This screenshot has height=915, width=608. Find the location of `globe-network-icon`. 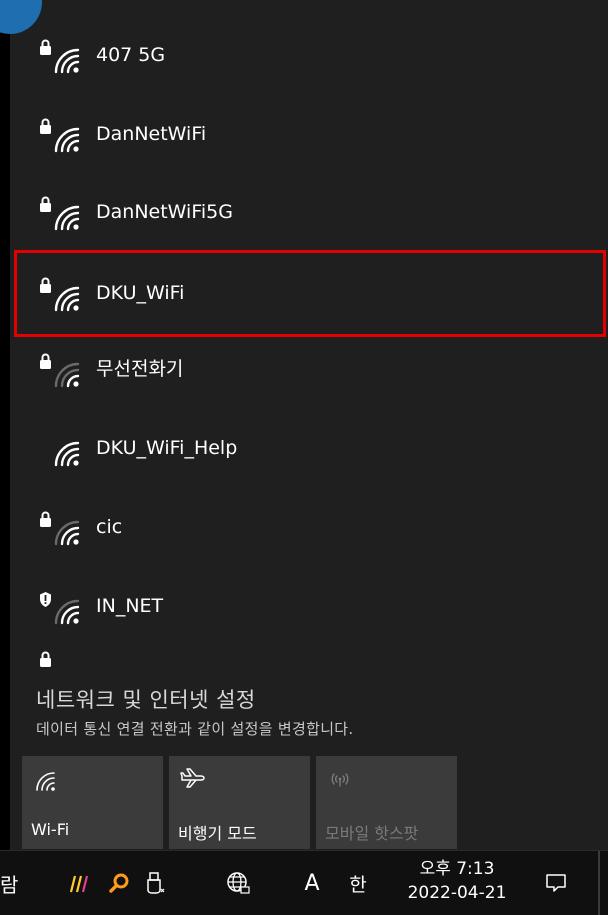

globe-network-icon is located at coordinates (238, 883).